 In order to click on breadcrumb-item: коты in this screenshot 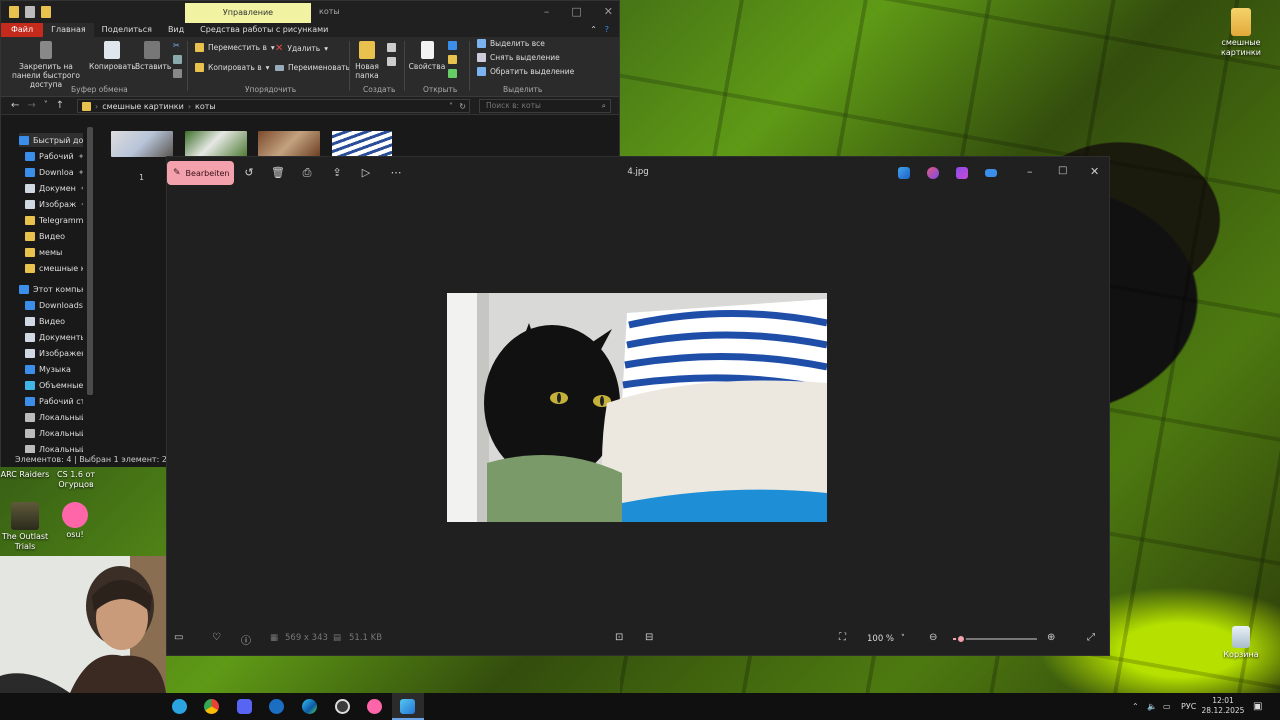, I will do `click(205, 106)`.